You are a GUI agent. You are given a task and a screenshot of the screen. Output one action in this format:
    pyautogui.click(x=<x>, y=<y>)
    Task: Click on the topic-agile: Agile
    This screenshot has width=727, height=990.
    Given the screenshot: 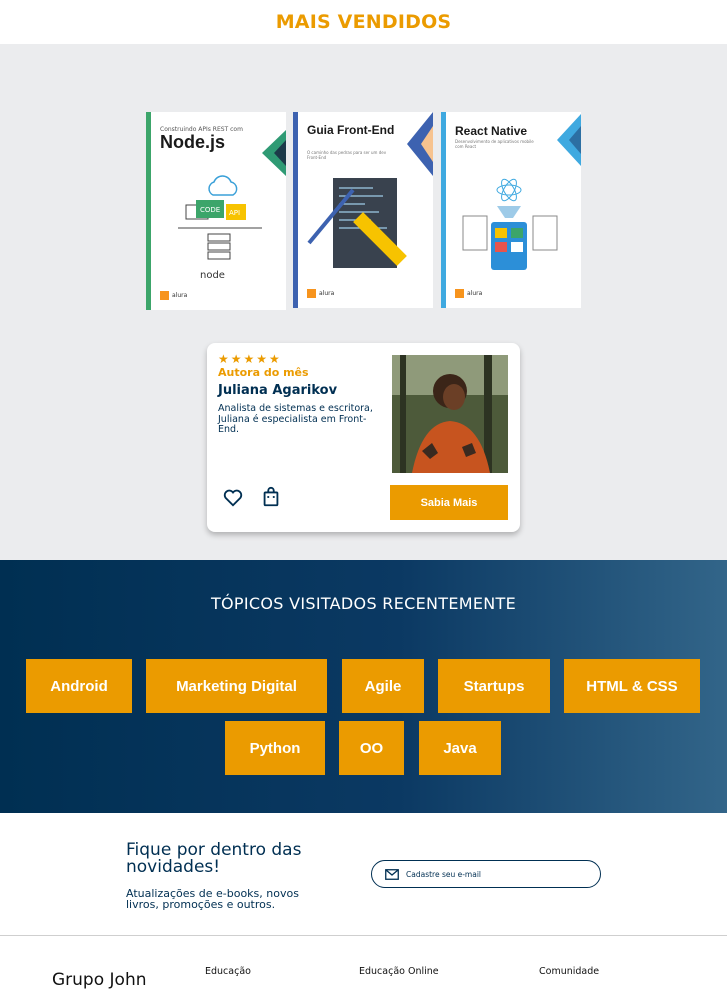 What is the action you would take?
    pyautogui.click(x=383, y=686)
    